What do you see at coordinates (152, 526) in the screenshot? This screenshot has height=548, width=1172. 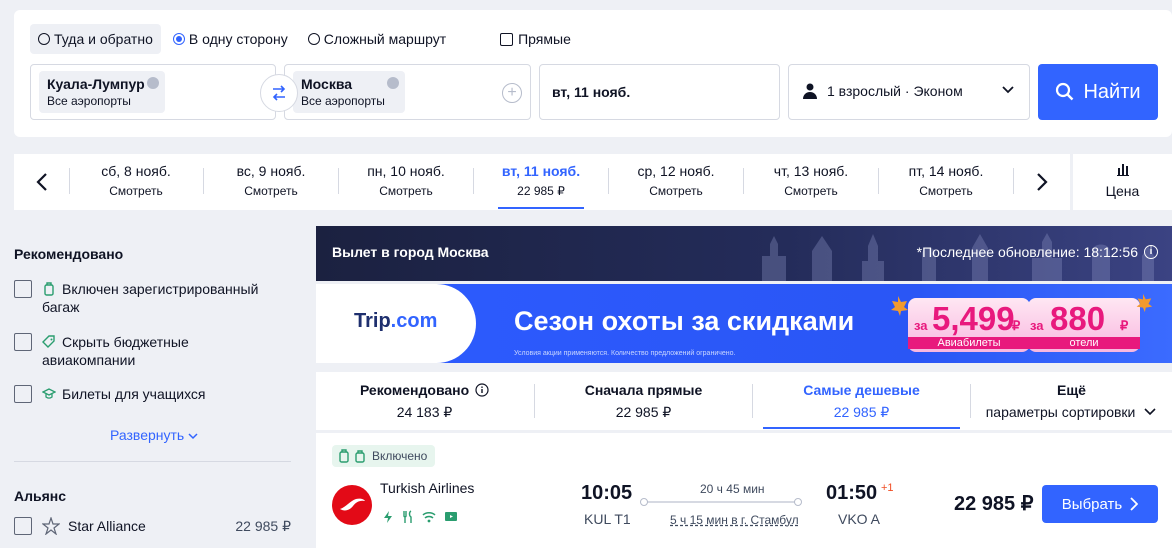 I see `filter-star-alliance: Star Alliance 22 985 ₽` at bounding box center [152, 526].